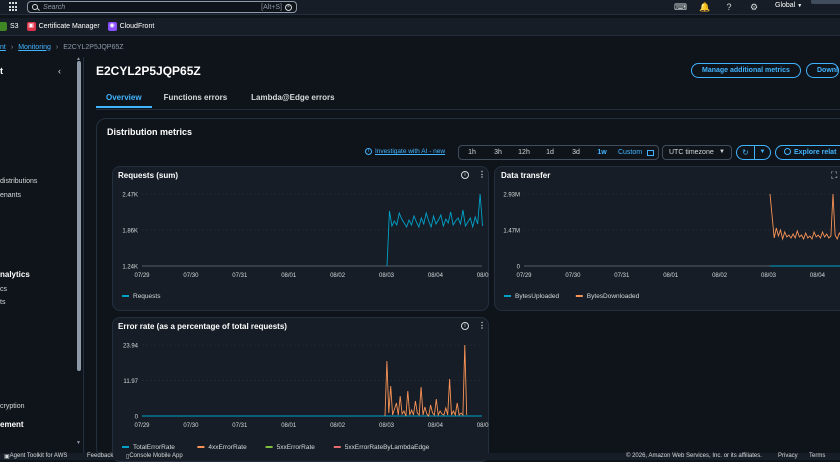 The image size is (840, 462). Describe the element at coordinates (78, 443) in the screenshot. I see `scroll-down-icon: ▼` at that location.